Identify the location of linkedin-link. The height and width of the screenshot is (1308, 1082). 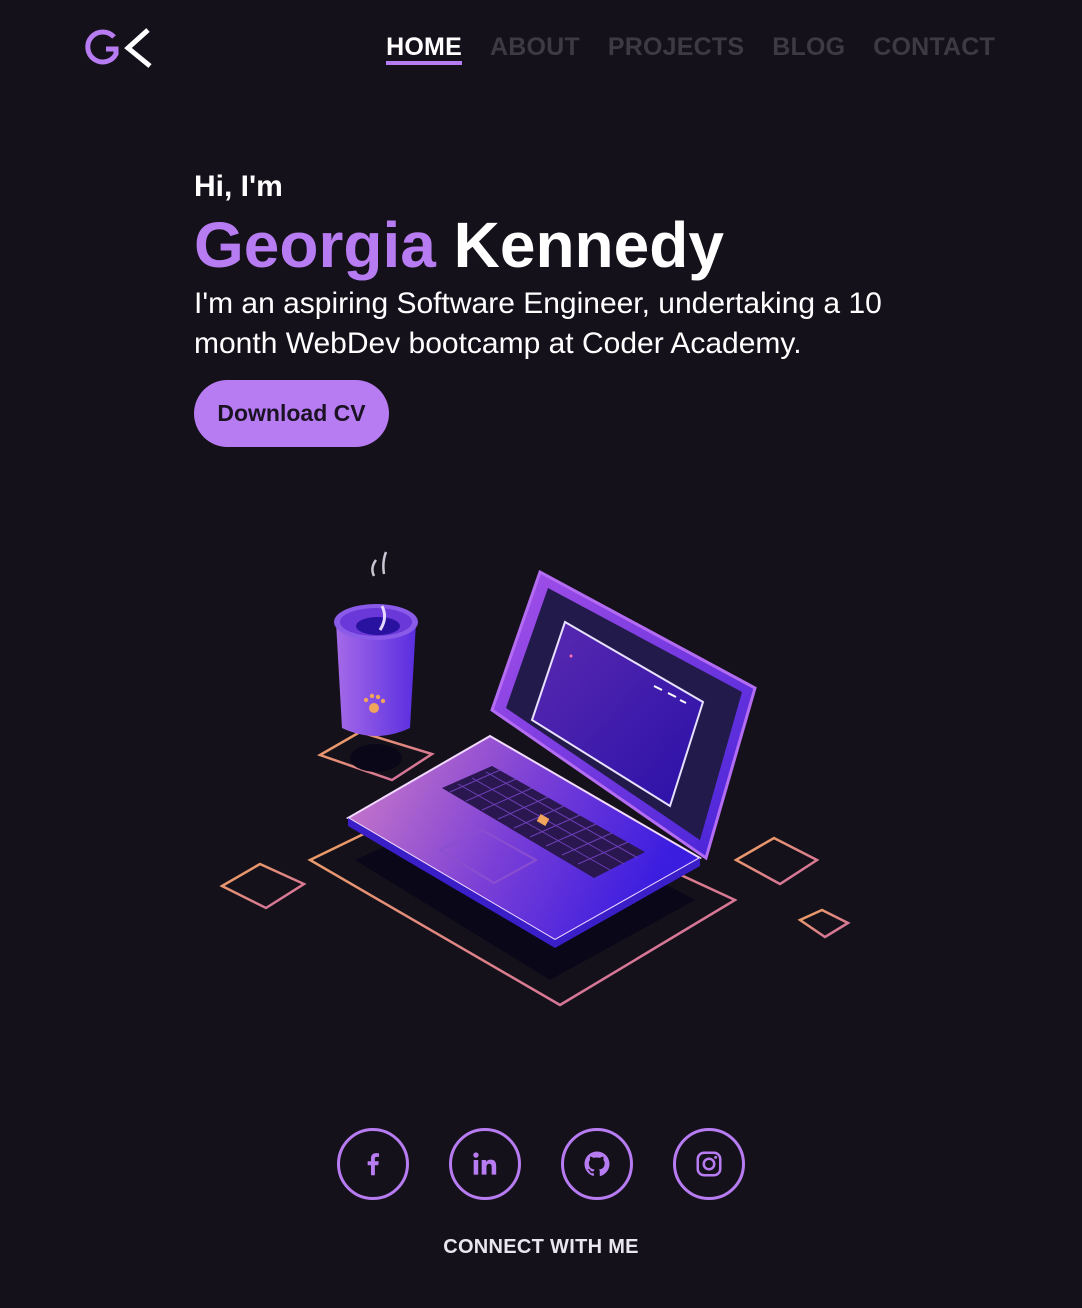
(485, 1164).